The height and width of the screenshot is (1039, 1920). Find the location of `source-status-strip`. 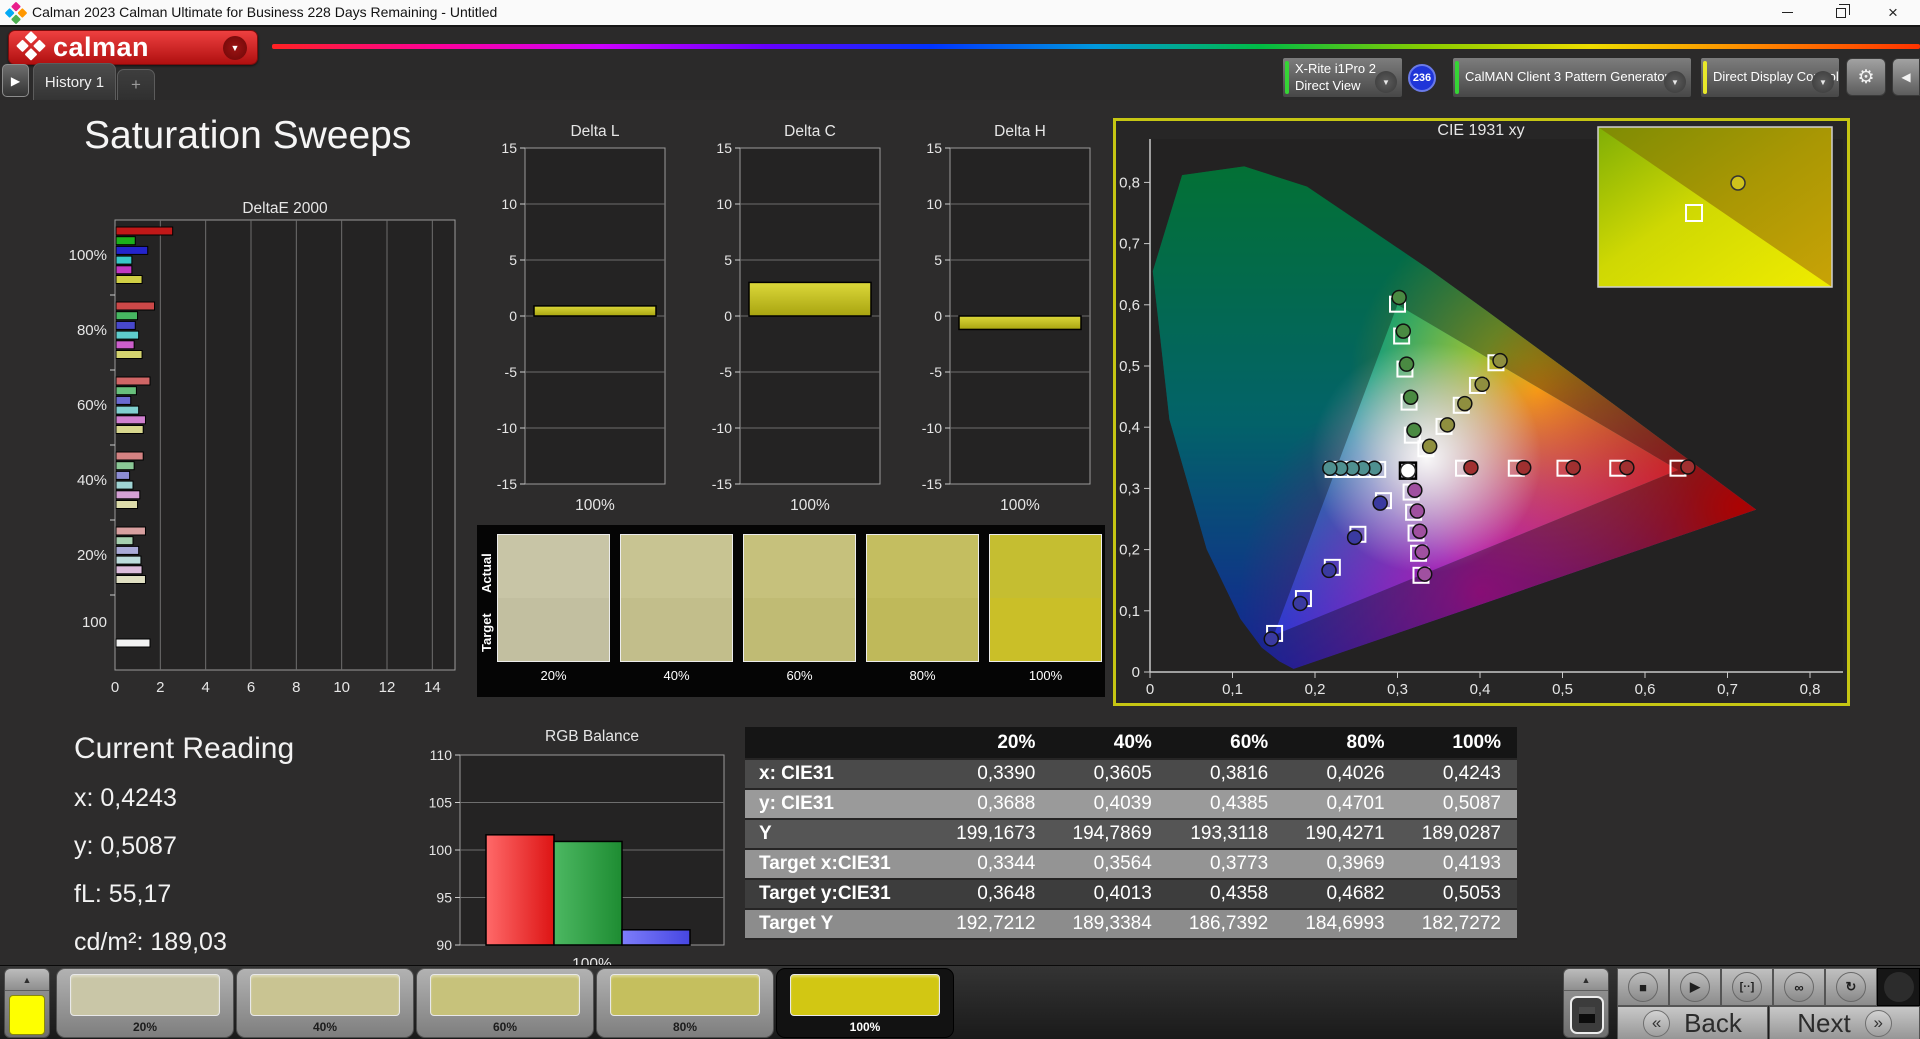

source-status-strip is located at coordinates (1457, 77).